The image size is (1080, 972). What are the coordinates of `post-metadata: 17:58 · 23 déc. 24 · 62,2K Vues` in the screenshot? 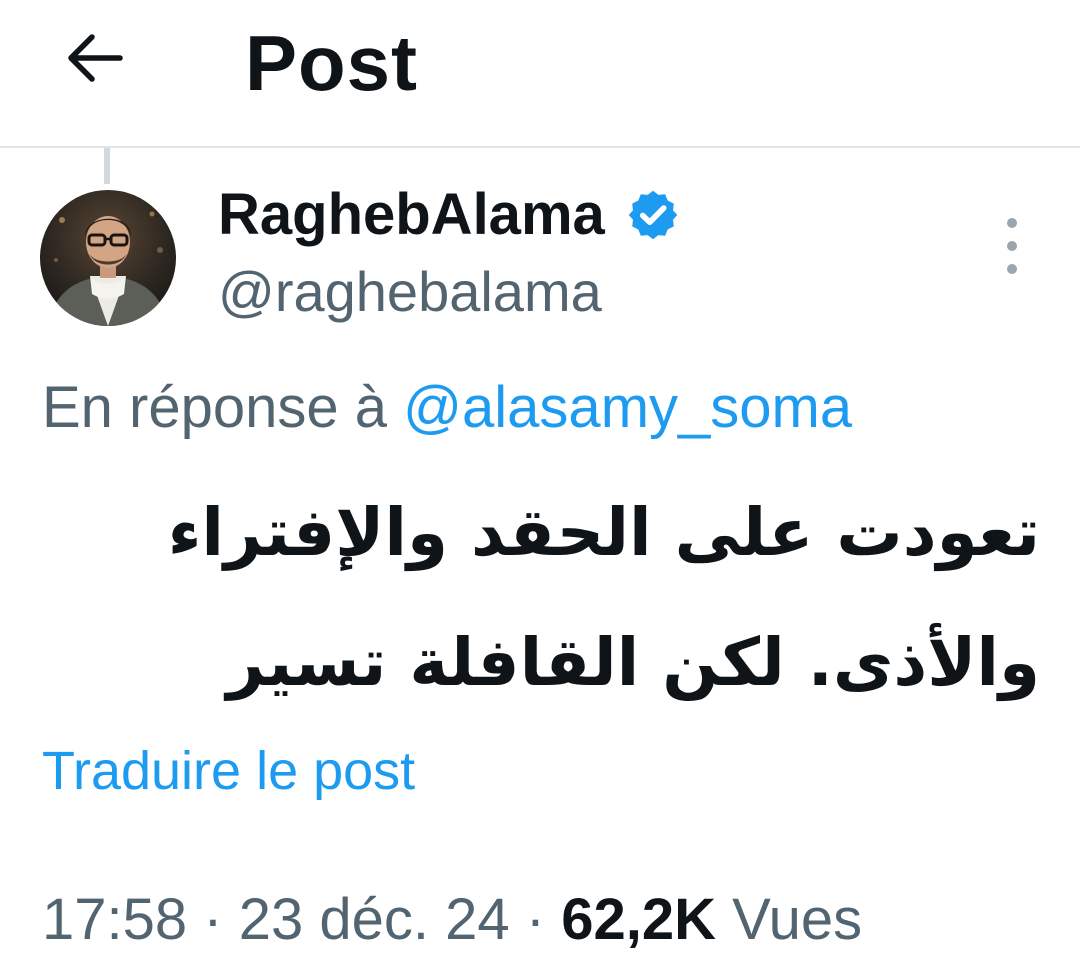 It's located at (452, 920).